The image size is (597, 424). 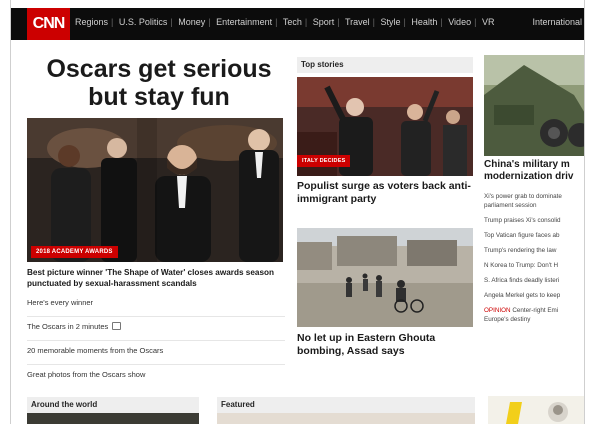 What do you see at coordinates (156, 378) in the screenshot?
I see `related-link-4: Great photos from the Oscars show` at bounding box center [156, 378].